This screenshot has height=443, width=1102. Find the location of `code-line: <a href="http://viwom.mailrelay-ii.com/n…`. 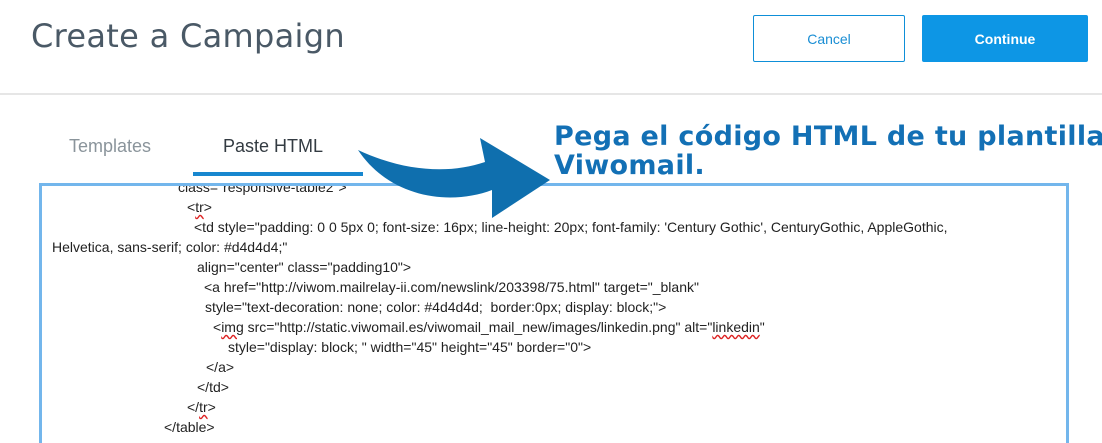

code-line: <a href="http://viwom.mailrelay-ii.com/n… is located at coordinates (451, 287).